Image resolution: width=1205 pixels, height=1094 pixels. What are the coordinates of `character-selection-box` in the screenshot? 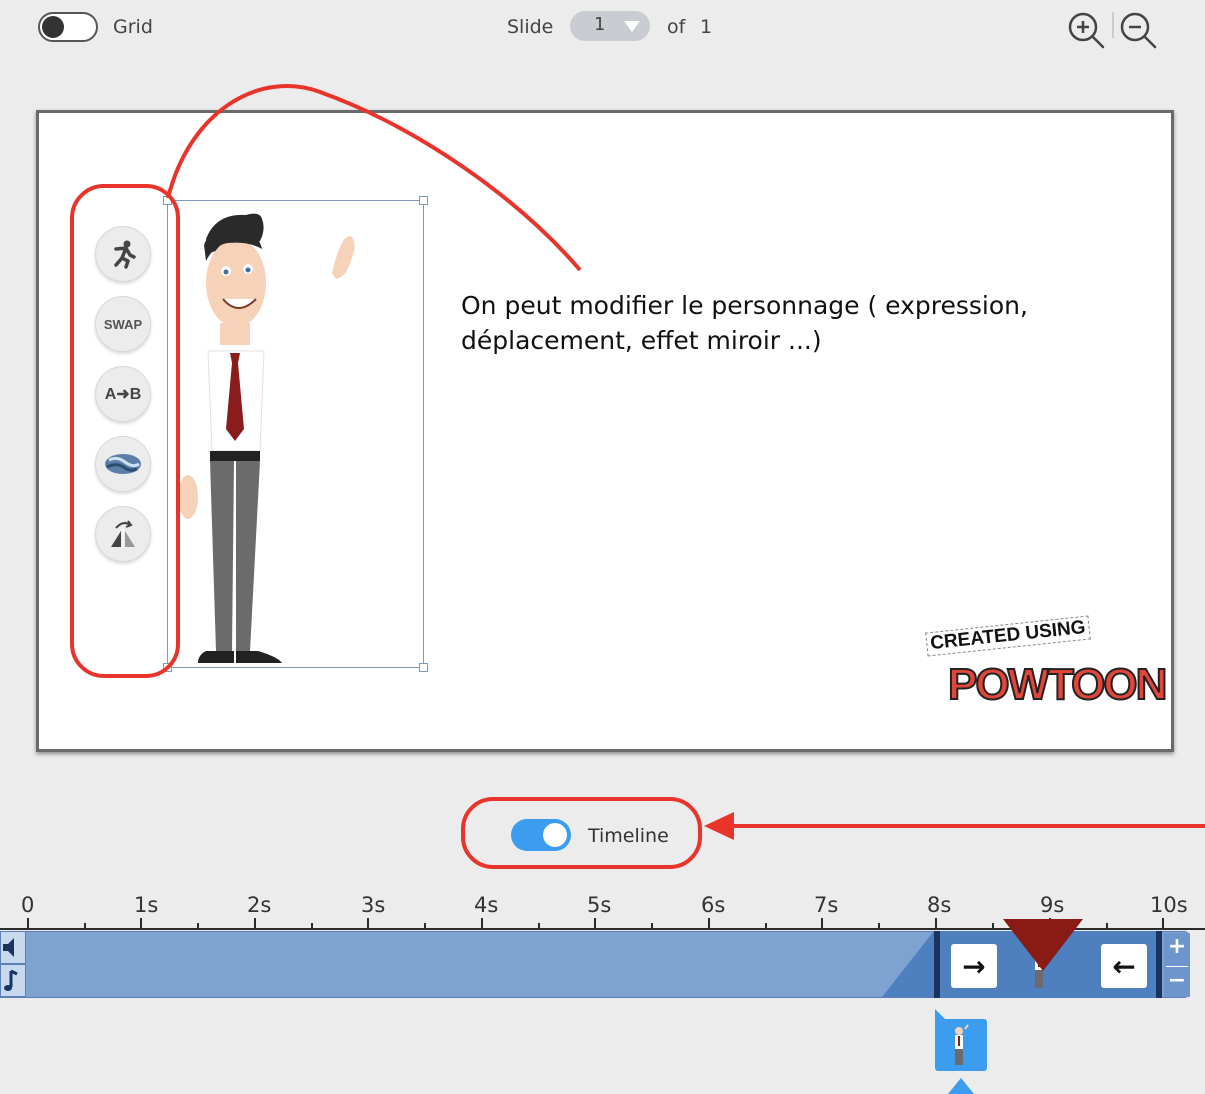 It's located at (295, 434).